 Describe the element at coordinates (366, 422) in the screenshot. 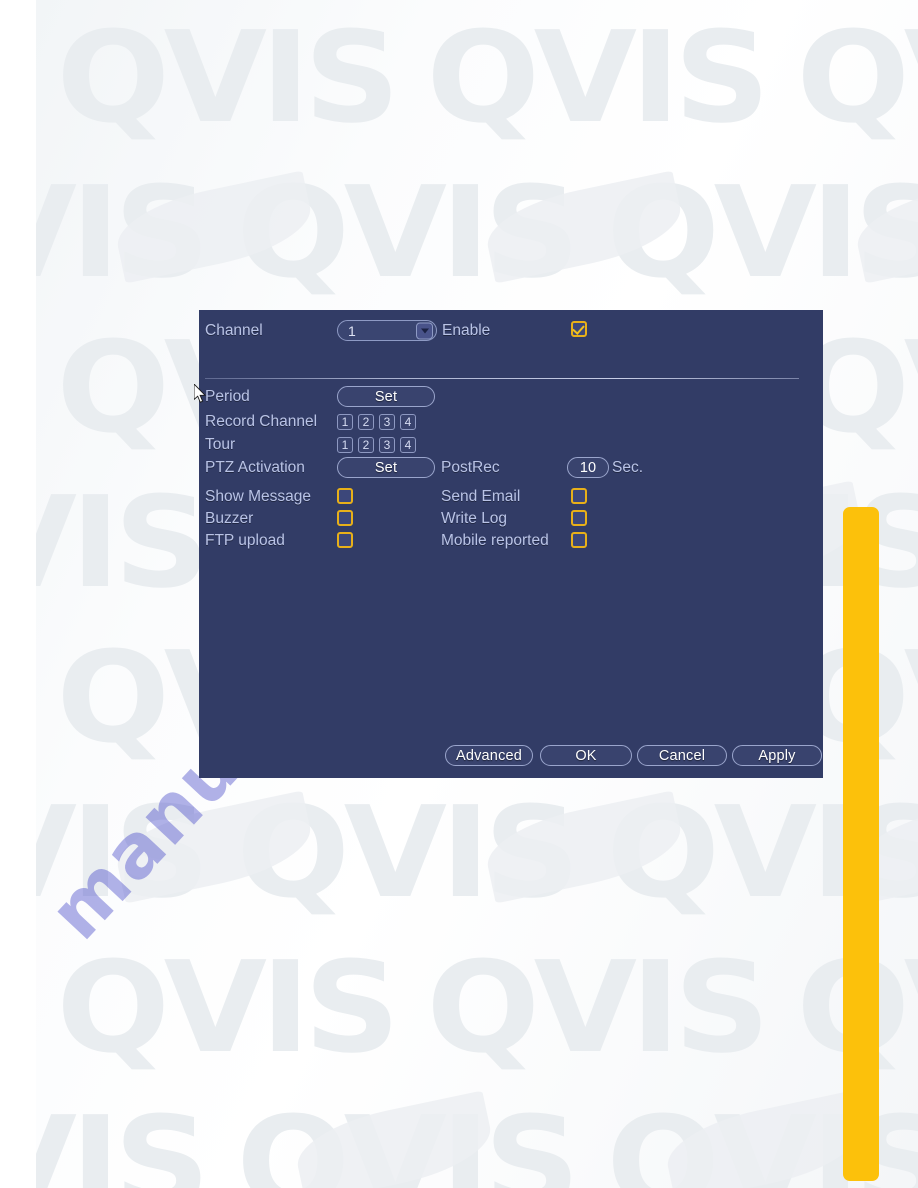

I see `record-channel-2: 2` at that location.